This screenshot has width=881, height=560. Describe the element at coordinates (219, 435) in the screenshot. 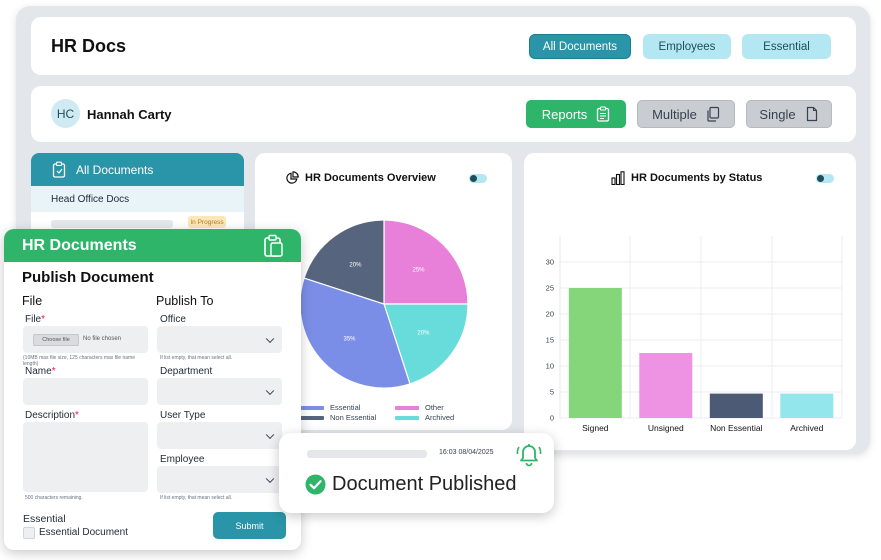

I see `user-type-select` at that location.